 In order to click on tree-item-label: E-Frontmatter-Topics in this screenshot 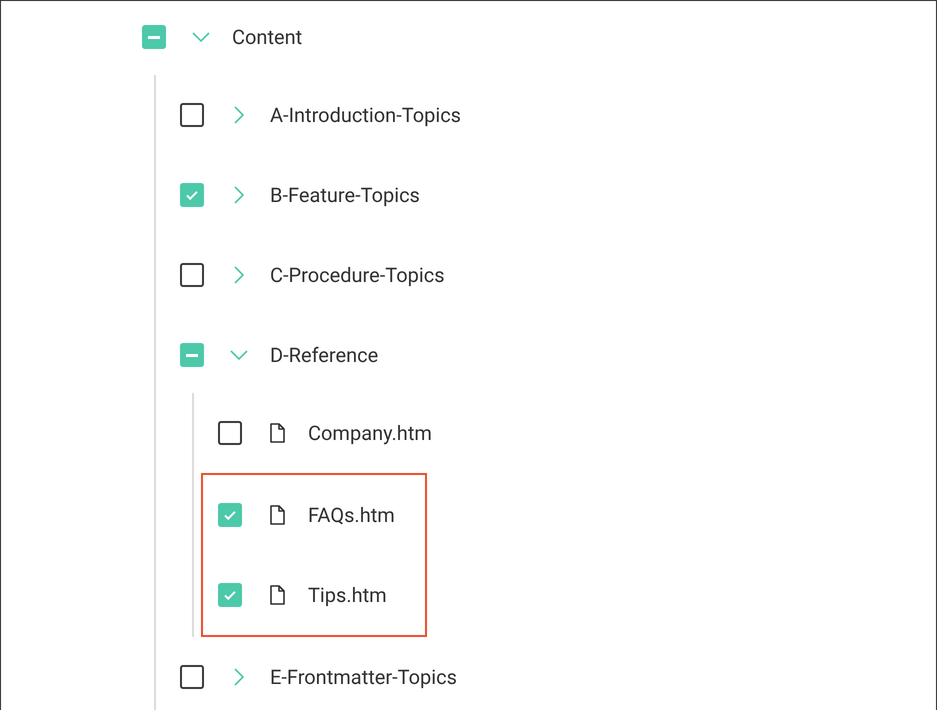, I will do `click(363, 677)`.